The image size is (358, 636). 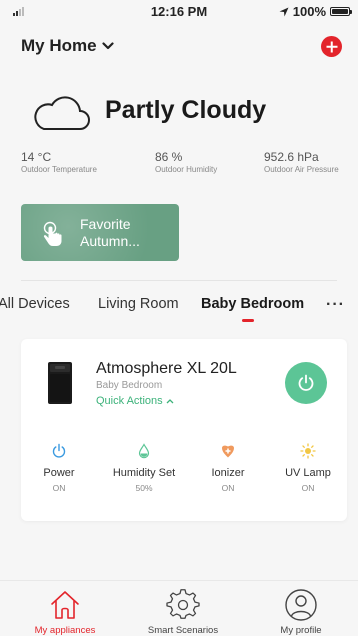 What do you see at coordinates (52, 233) in the screenshot?
I see `tap-hand-icon` at bounding box center [52, 233].